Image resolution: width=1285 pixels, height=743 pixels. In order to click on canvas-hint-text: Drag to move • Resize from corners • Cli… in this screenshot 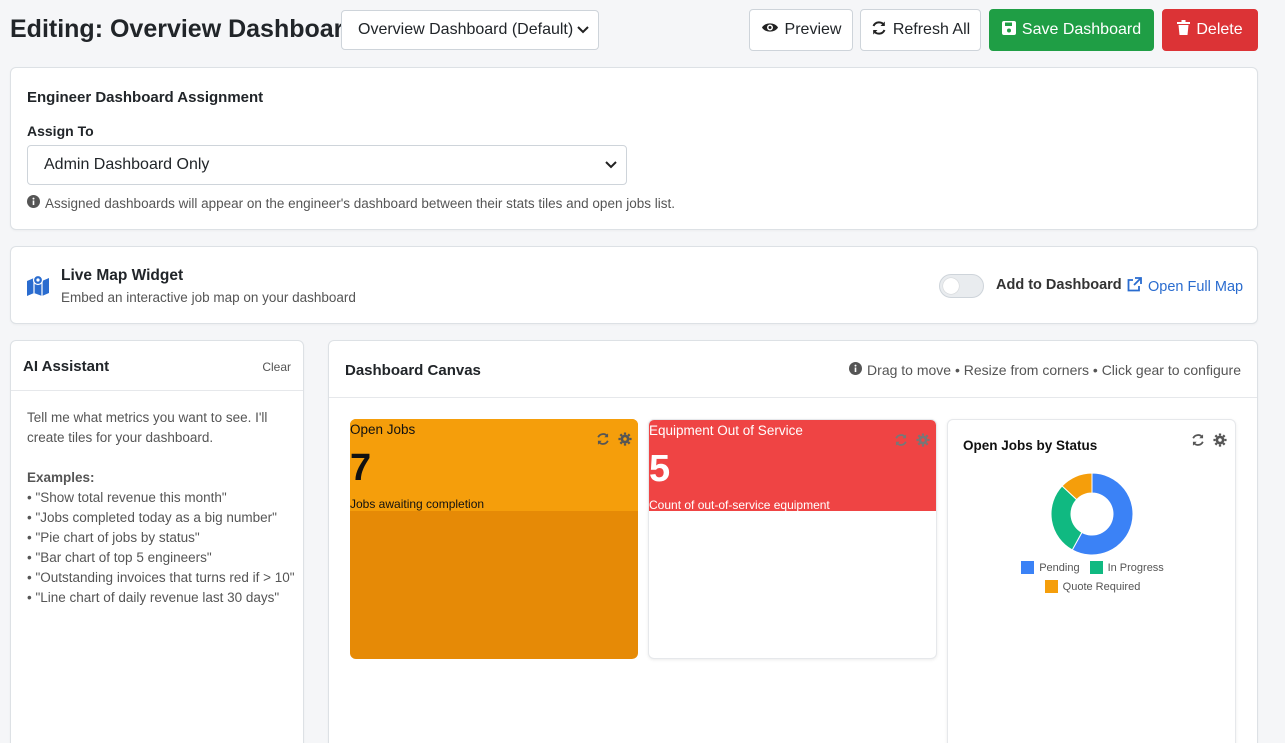, I will do `click(1054, 370)`.